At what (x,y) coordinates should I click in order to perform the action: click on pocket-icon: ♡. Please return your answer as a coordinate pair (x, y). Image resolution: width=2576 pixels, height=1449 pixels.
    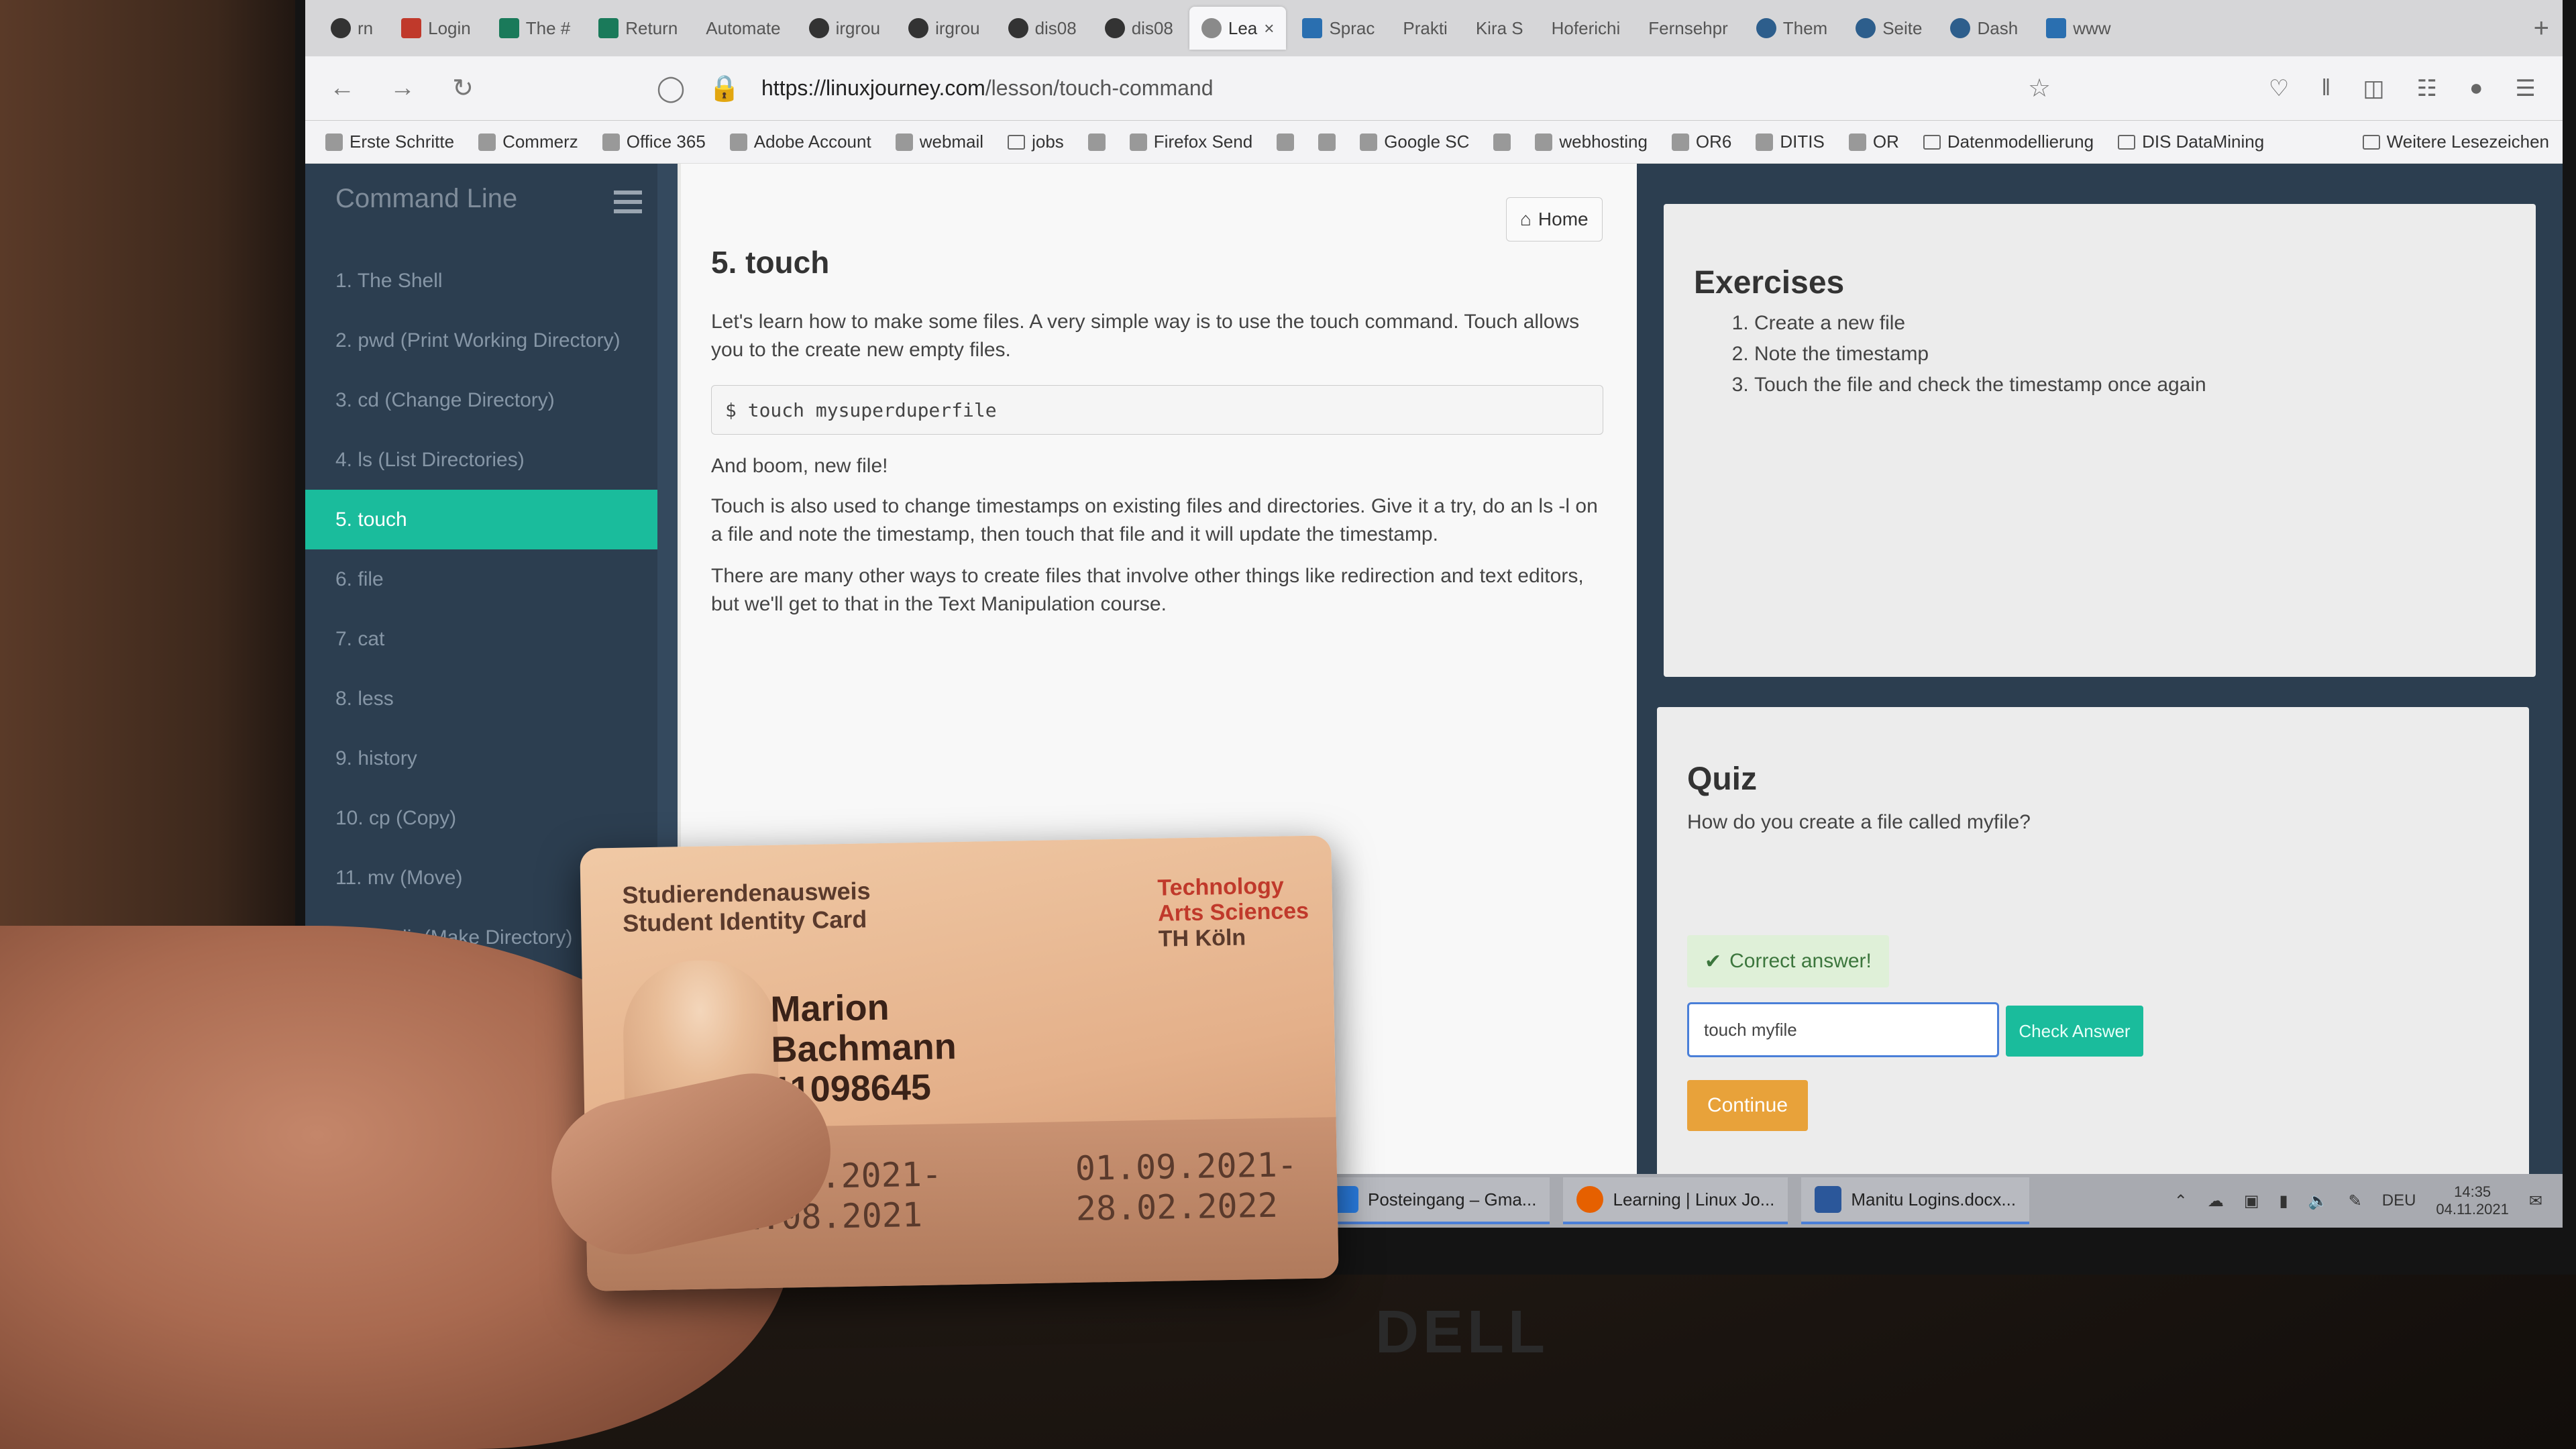
    Looking at the image, I should click on (2279, 88).